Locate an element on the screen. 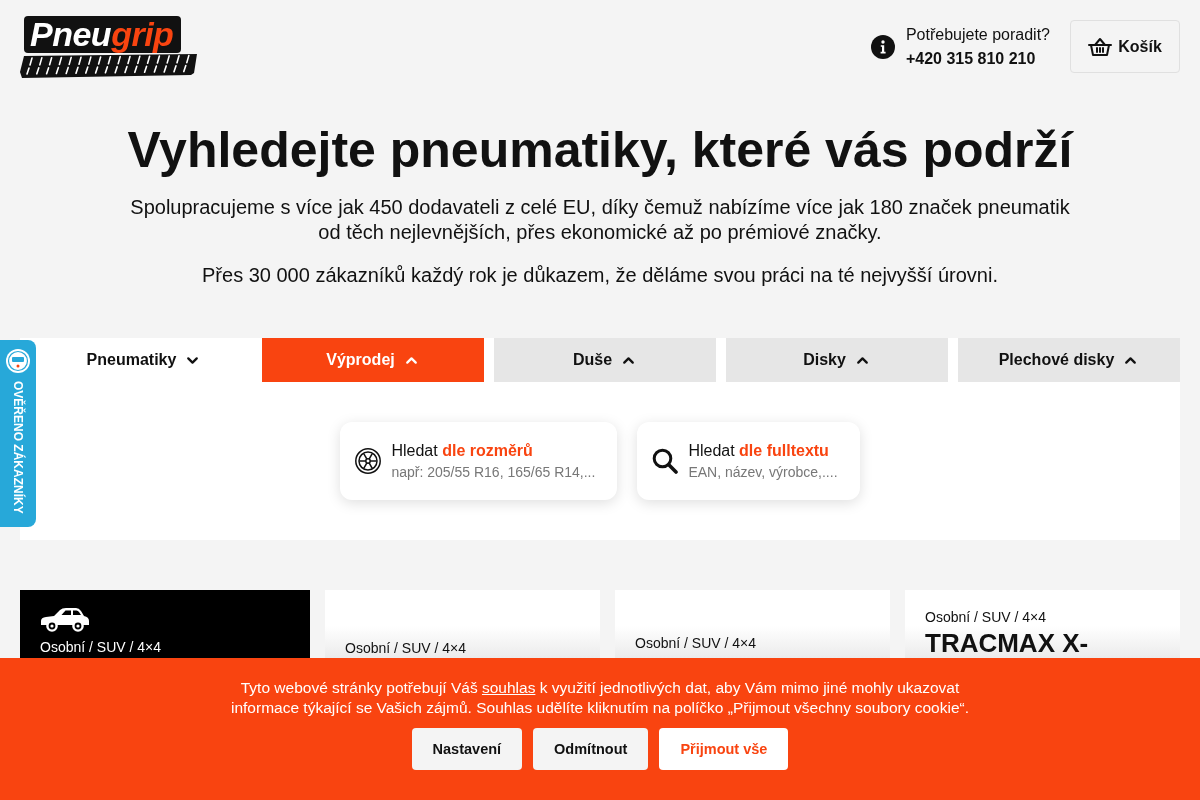 This screenshot has width=1200, height=800. category-card: Osobní / SUV / 4×4 is located at coordinates (165, 624).